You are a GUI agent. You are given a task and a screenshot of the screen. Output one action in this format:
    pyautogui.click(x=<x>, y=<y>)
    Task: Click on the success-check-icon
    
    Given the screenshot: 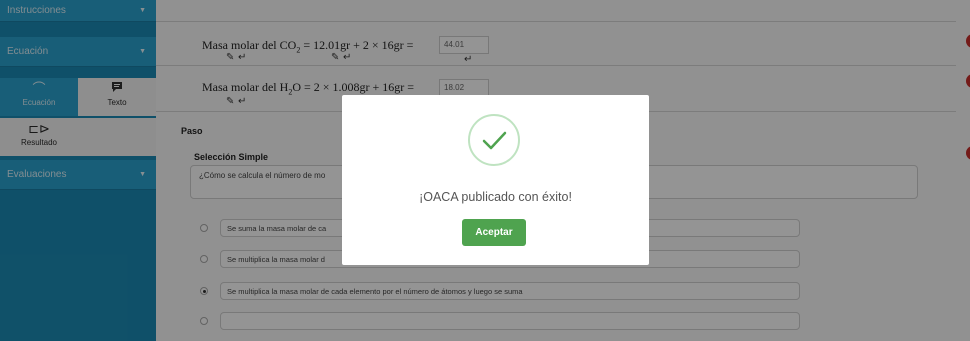 What is the action you would take?
    pyautogui.click(x=494, y=140)
    